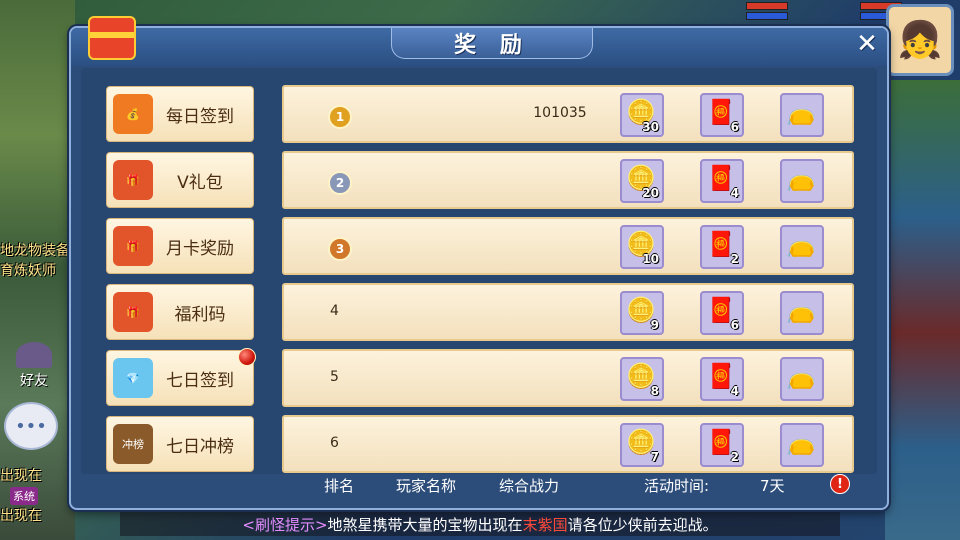 The height and width of the screenshot is (540, 960). What do you see at coordinates (200, 446) in the screenshot?
I see `menu-item-label: 七日冲榜` at bounding box center [200, 446].